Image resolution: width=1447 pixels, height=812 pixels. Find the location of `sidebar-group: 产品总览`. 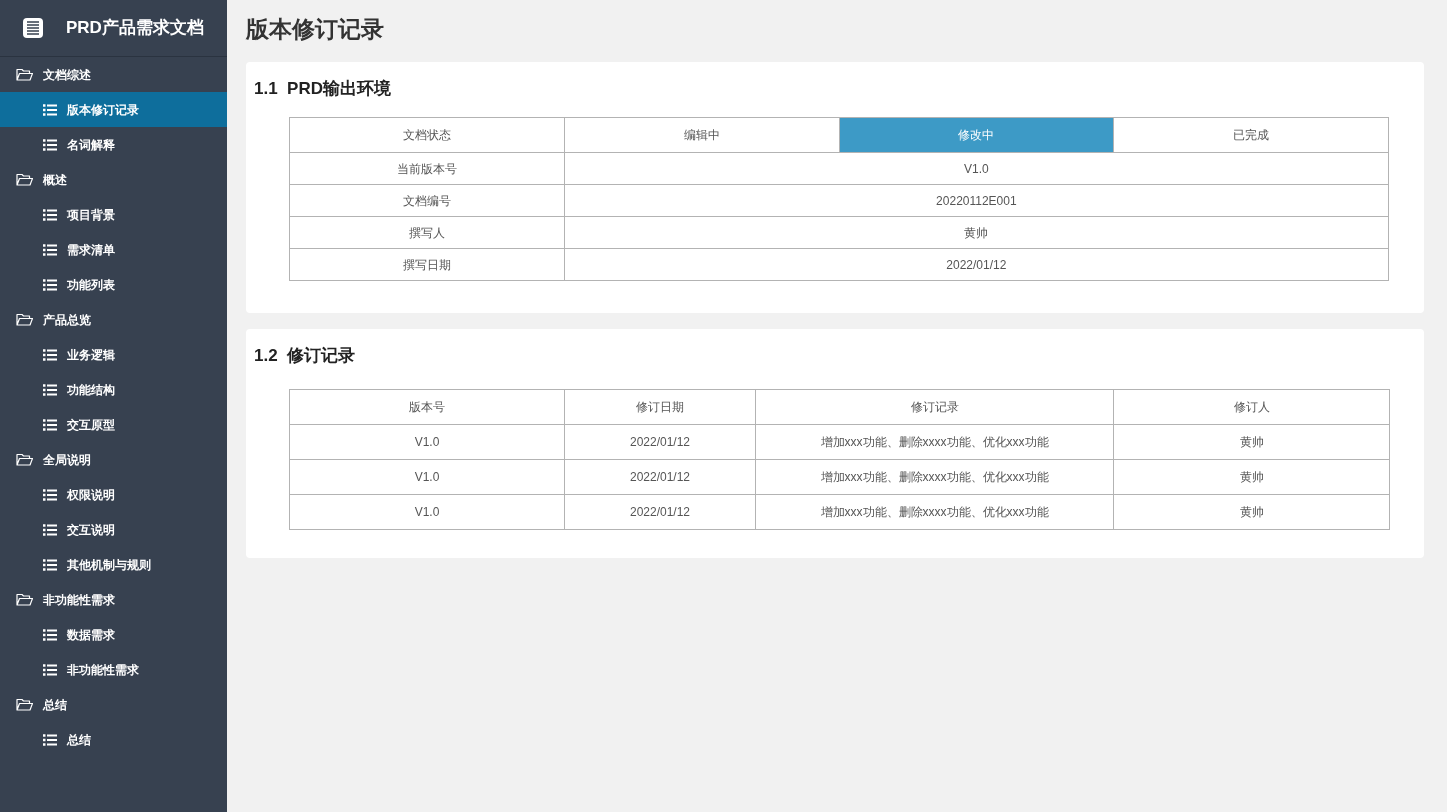

sidebar-group: 产品总览 is located at coordinates (113, 319).